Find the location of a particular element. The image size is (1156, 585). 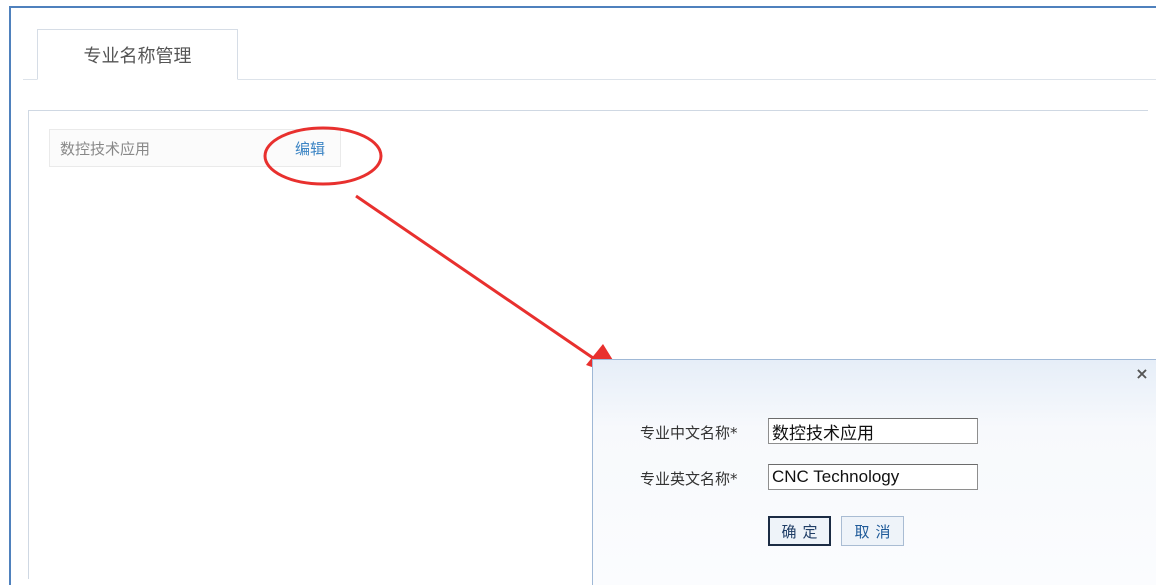

chinese-name-row: 专业中文名称* is located at coordinates (840, 431).